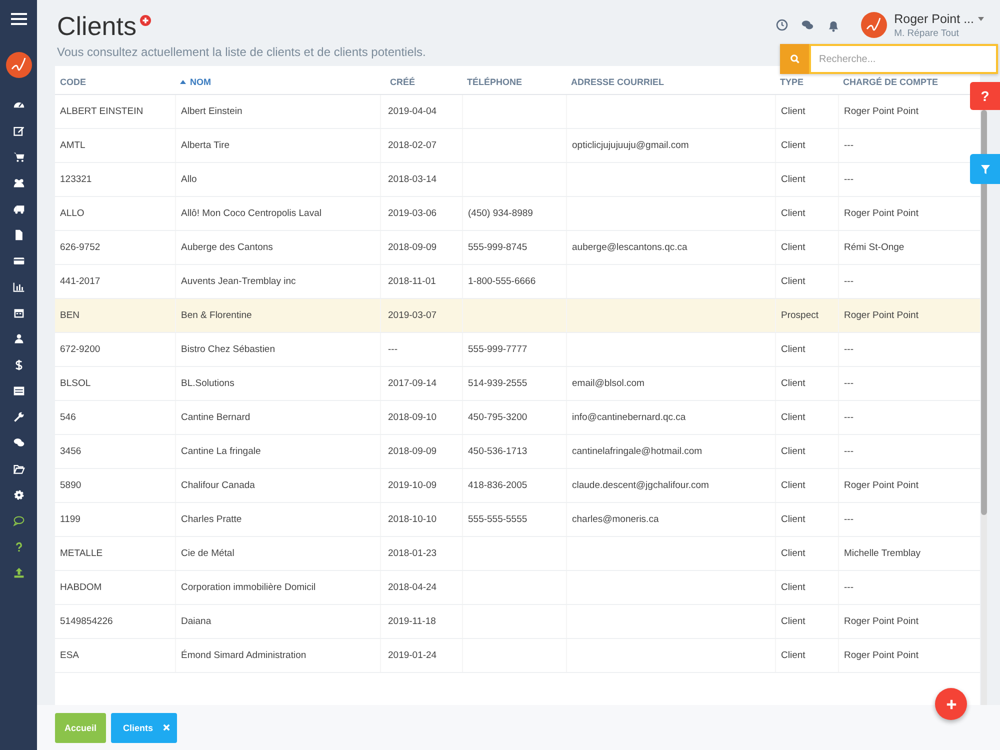  Describe the element at coordinates (874, 247) in the screenshot. I see `table-cell: Rémi St-Onge` at that location.